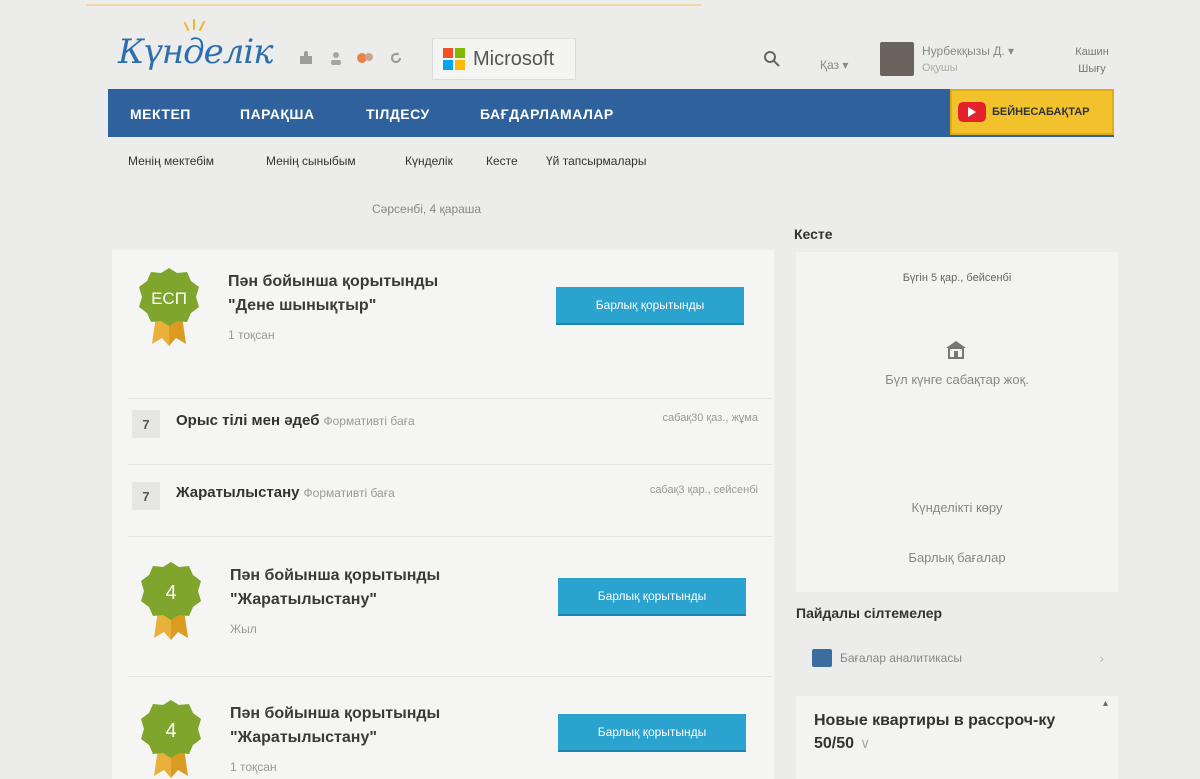 The height and width of the screenshot is (779, 1200). What do you see at coordinates (772, 59) in the screenshot?
I see `search-icon` at bounding box center [772, 59].